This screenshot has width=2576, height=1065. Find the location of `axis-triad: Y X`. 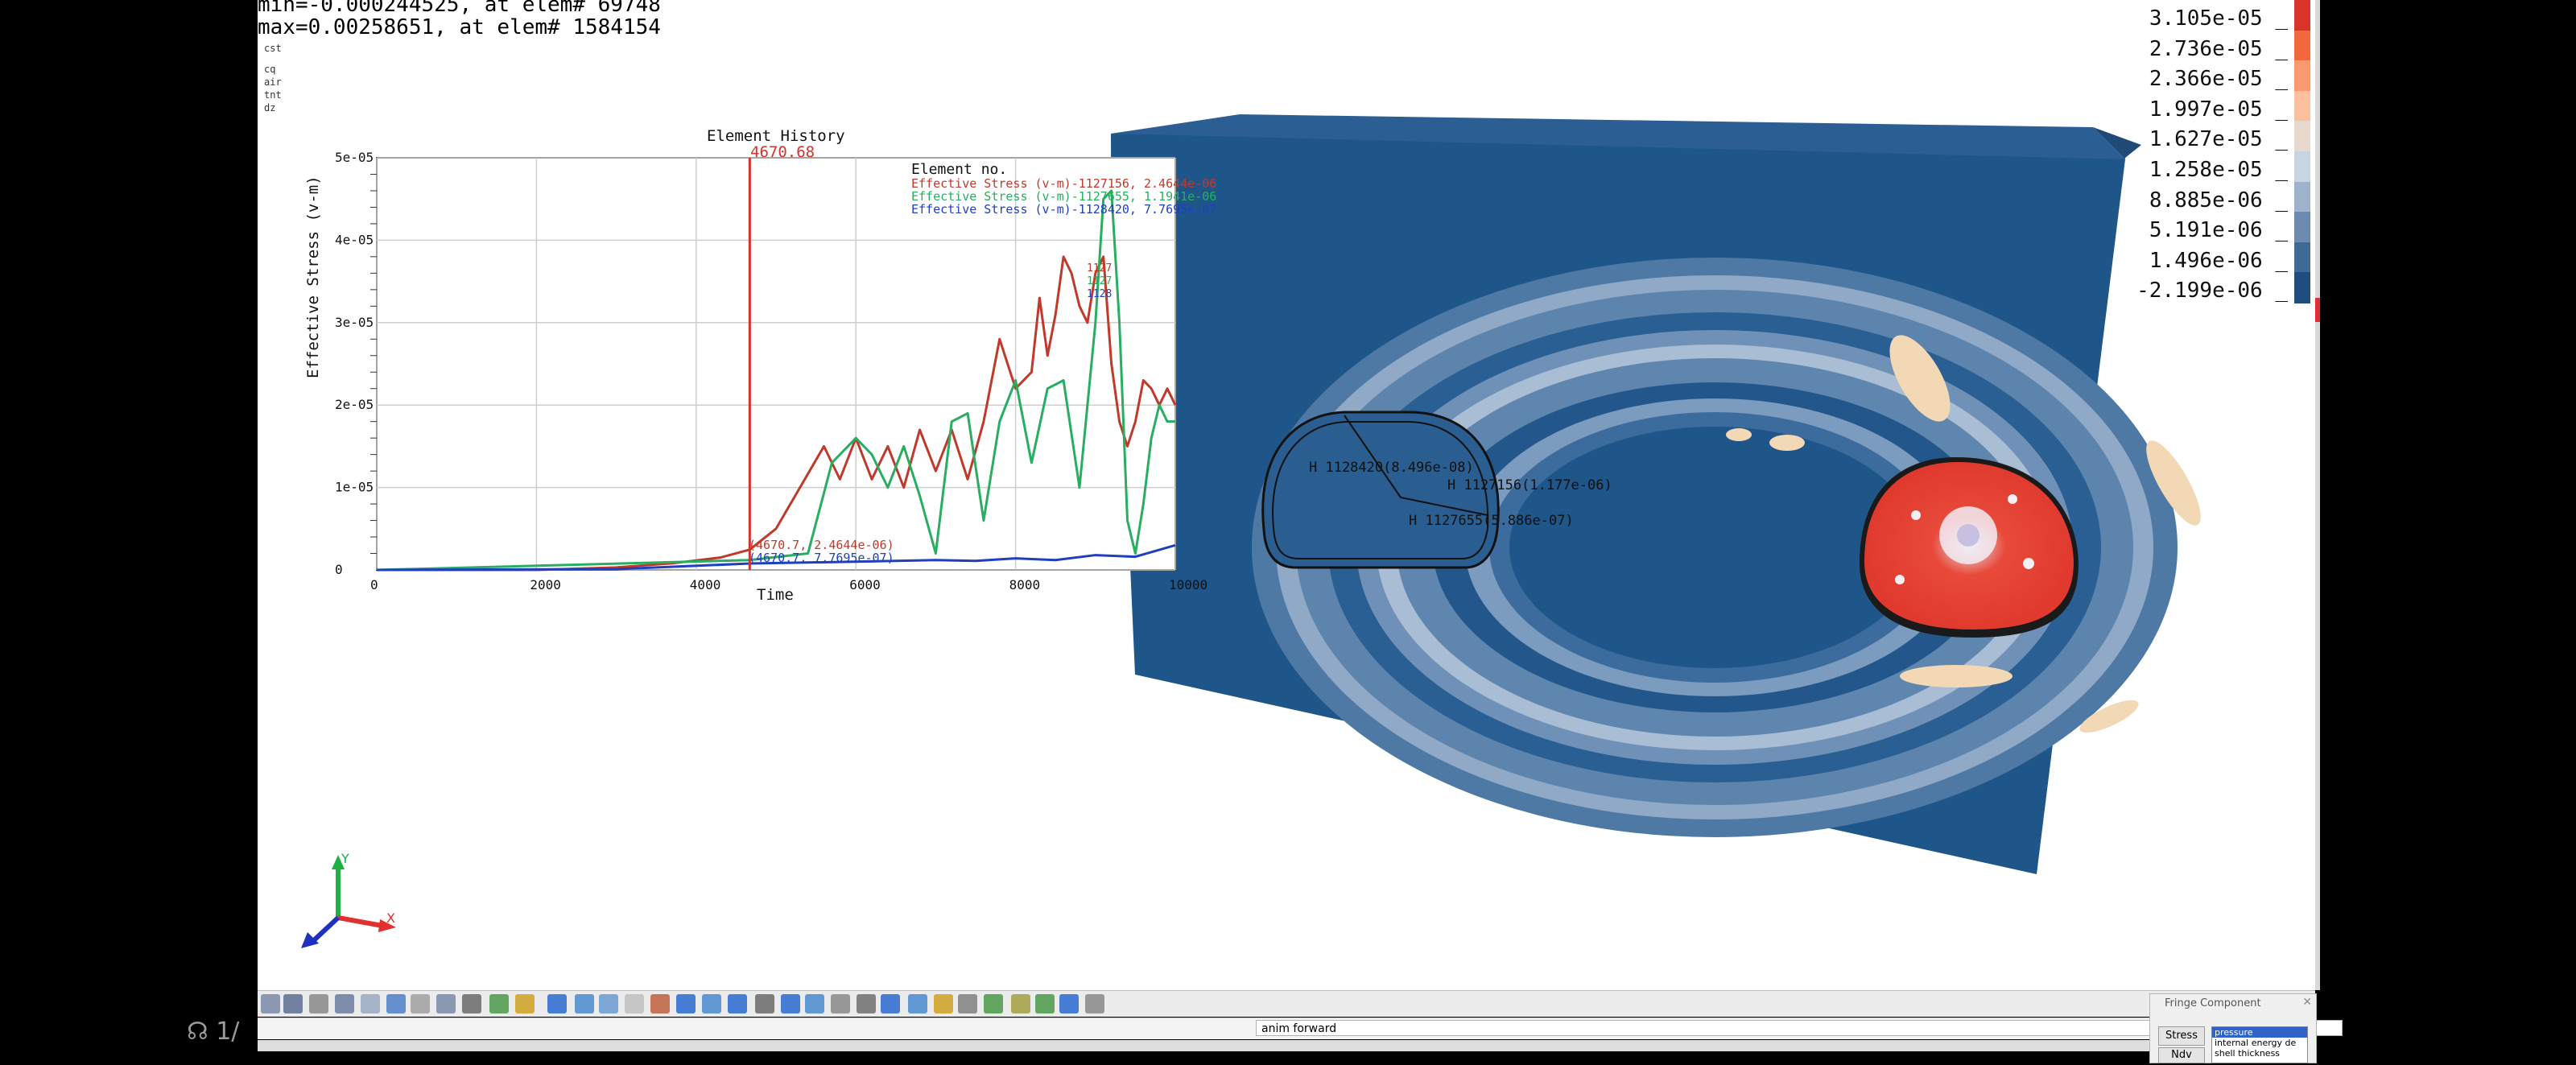

axis-triad: Y X is located at coordinates (348, 899).